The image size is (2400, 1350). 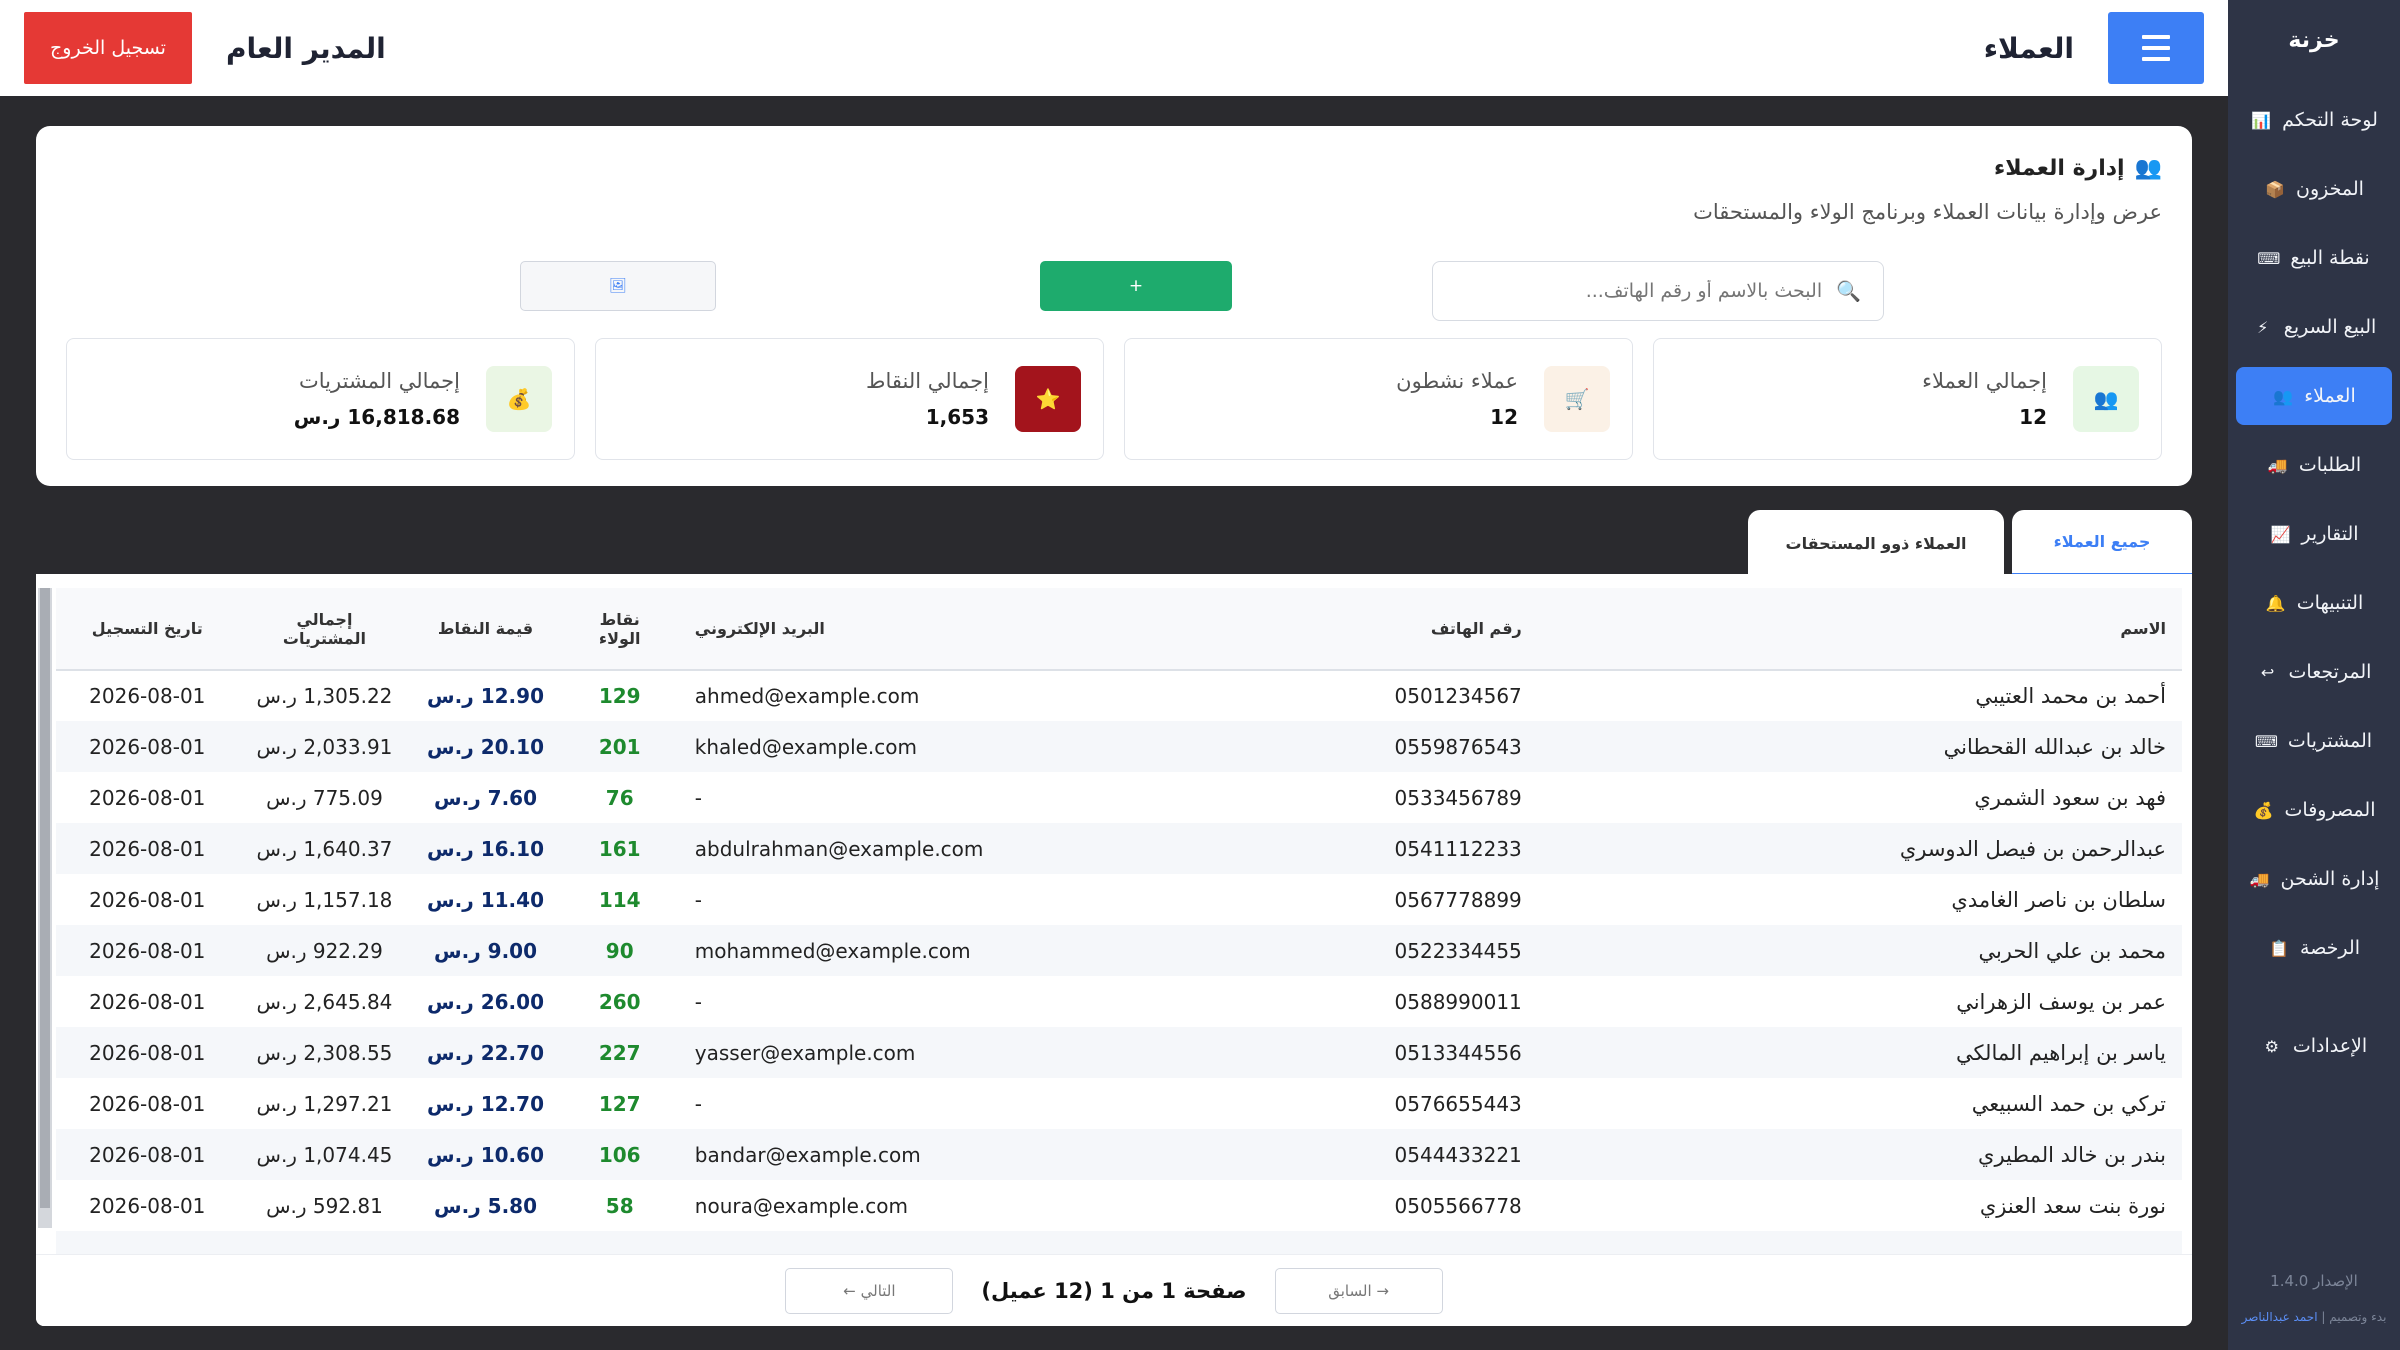 I want to click on sidebar-item-purchases: المشتريات ⌨, so click(x=2314, y=741).